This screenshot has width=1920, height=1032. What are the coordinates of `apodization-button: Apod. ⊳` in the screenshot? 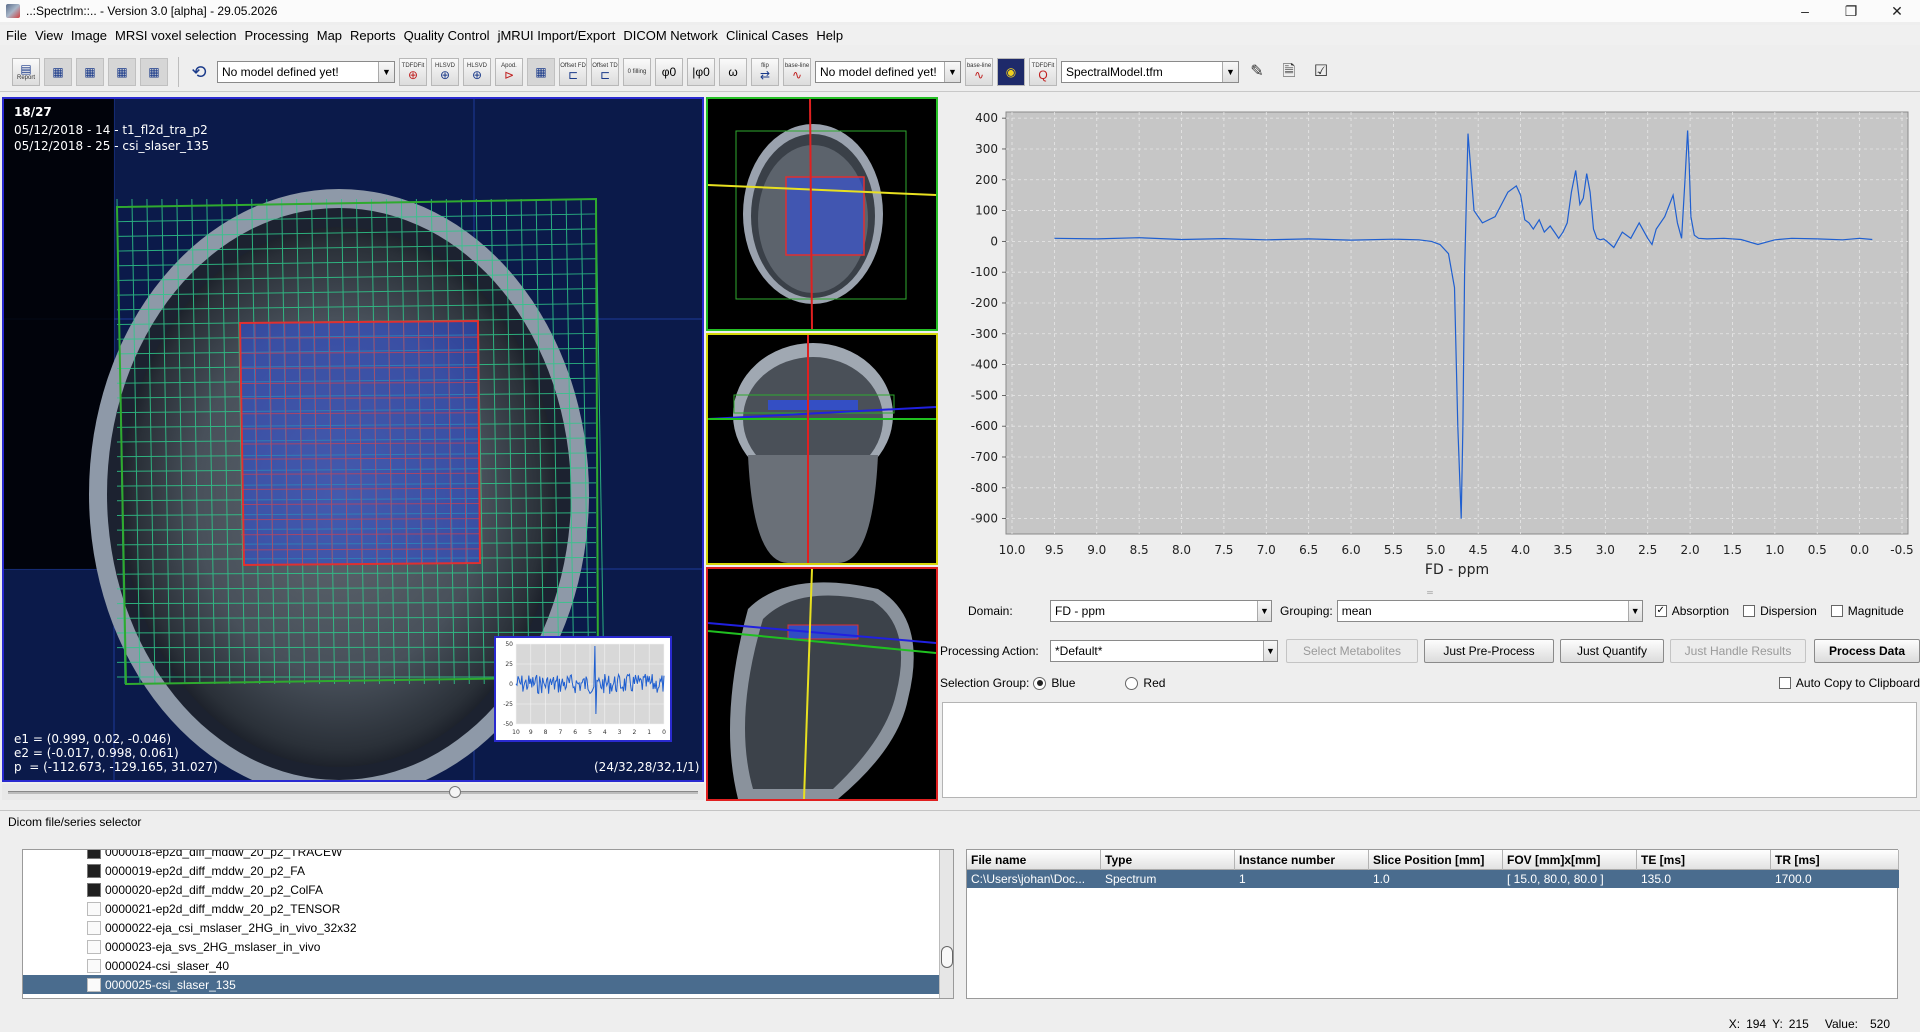 It's located at (509, 71).